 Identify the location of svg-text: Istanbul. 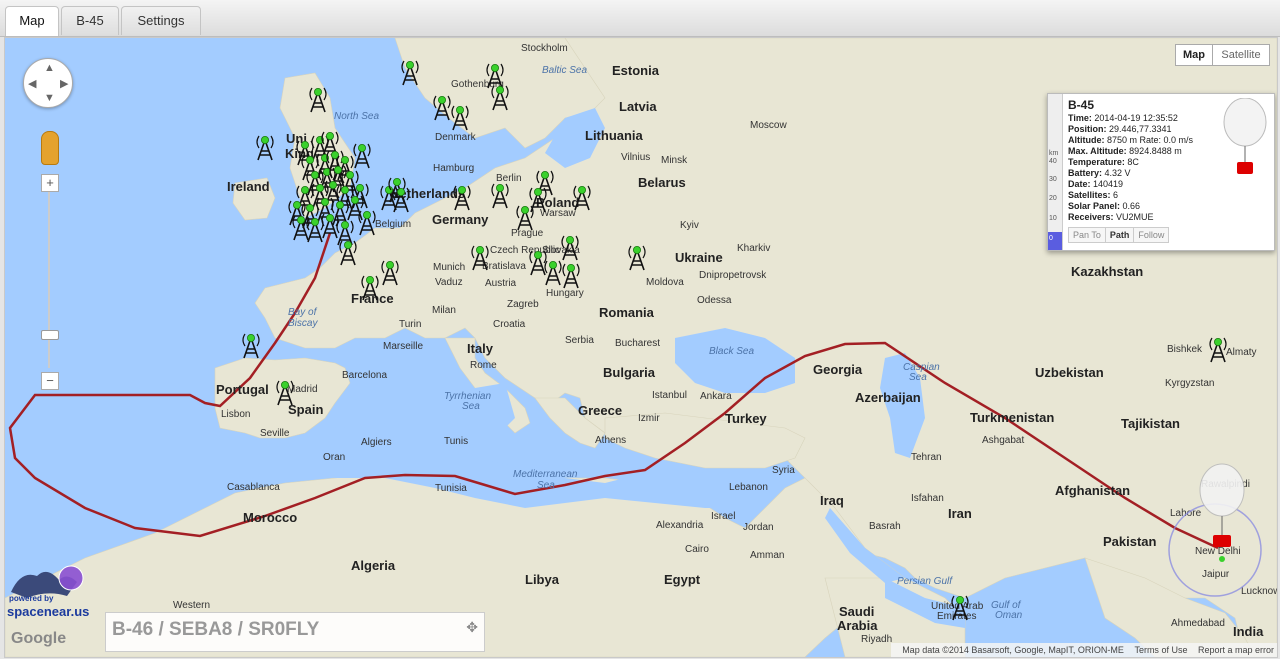
(669, 395).